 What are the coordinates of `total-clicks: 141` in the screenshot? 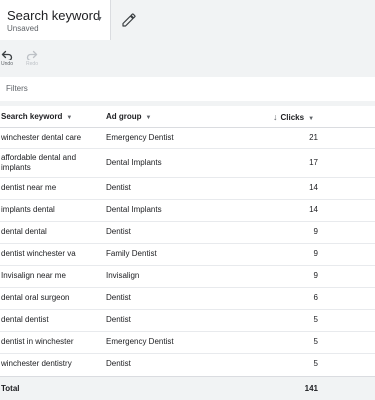 It's located at (311, 388).